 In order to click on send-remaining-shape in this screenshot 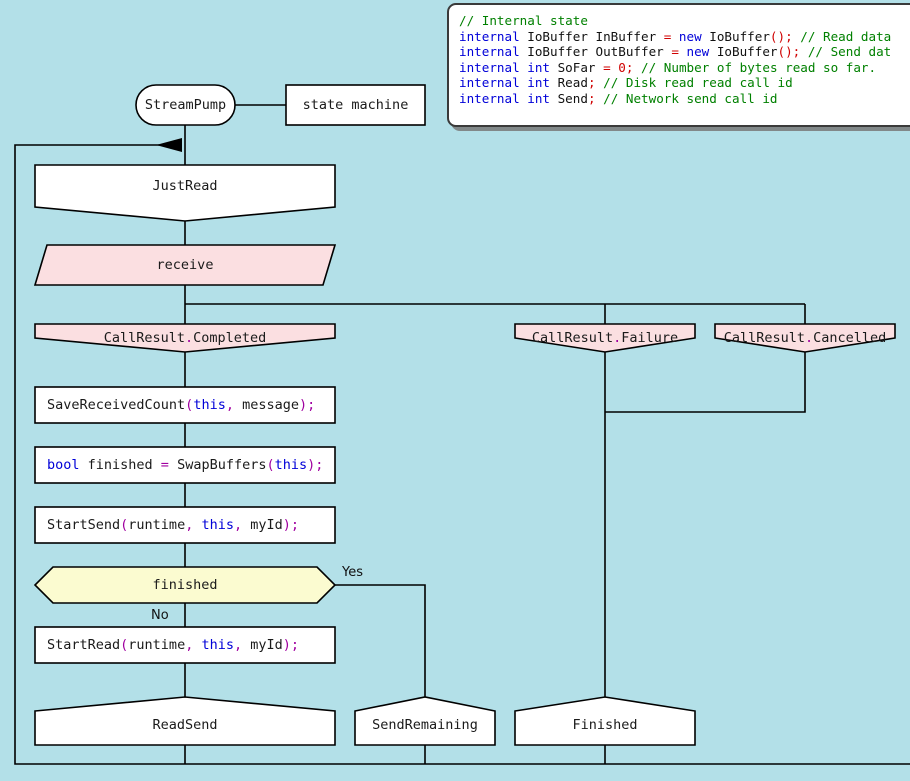, I will do `click(425, 721)`.